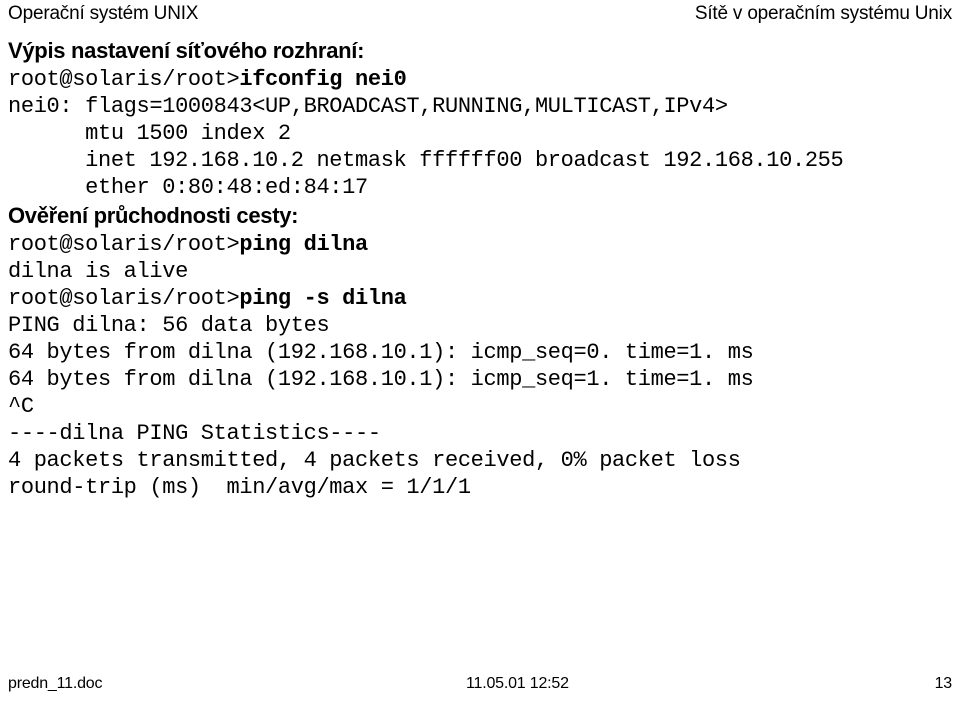 This screenshot has height=706, width=960. I want to click on header-course-title: Operační systém UNIX, so click(103, 13).